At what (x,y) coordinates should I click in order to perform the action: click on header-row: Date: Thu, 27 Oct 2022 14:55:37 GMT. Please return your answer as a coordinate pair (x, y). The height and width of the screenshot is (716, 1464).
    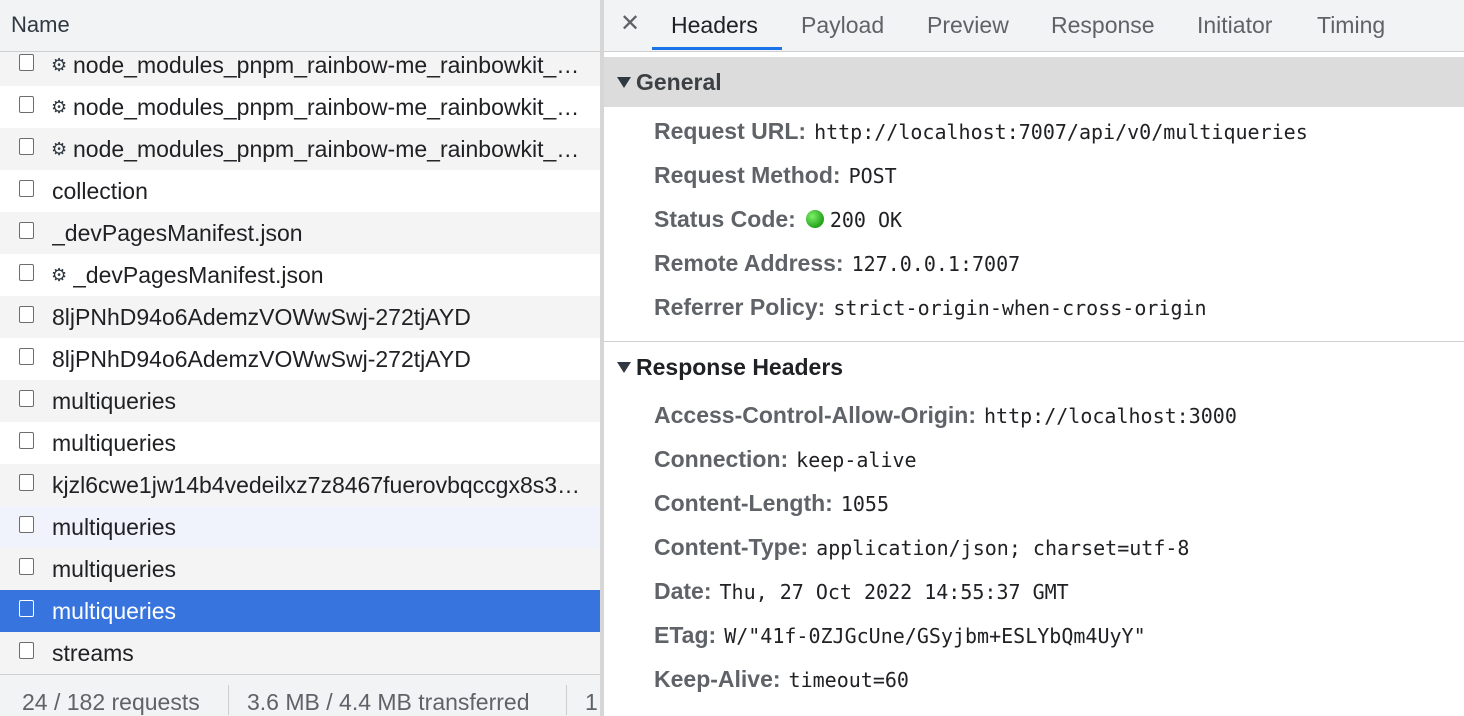
    Looking at the image, I should click on (861, 591).